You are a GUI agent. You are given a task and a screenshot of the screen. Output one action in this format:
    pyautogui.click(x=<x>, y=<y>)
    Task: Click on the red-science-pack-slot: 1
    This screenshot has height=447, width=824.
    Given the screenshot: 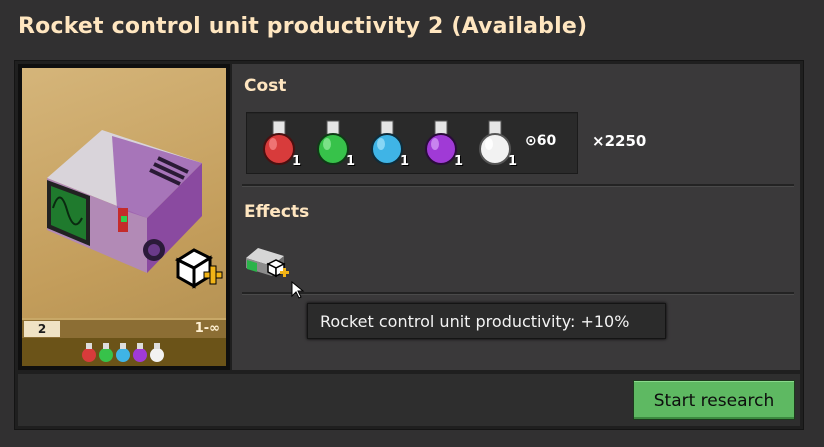 What is the action you would take?
    pyautogui.click(x=279, y=143)
    